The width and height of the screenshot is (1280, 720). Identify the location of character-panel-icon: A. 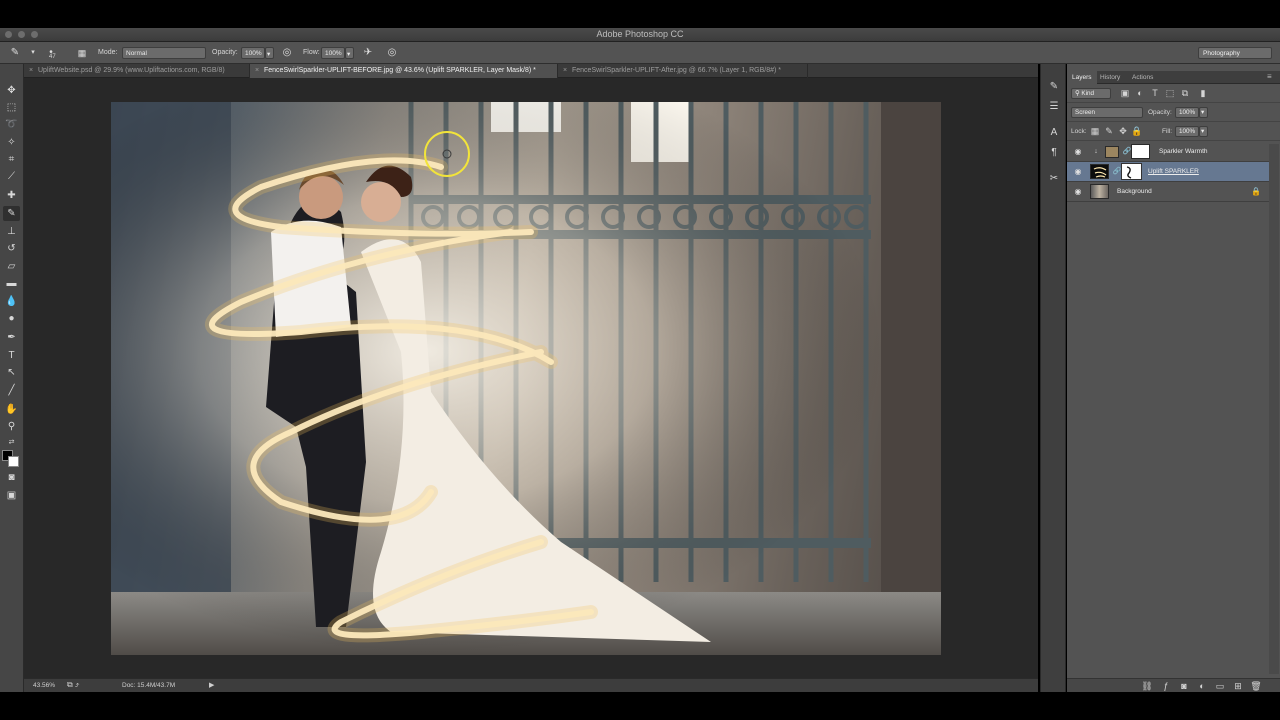
(1054, 133).